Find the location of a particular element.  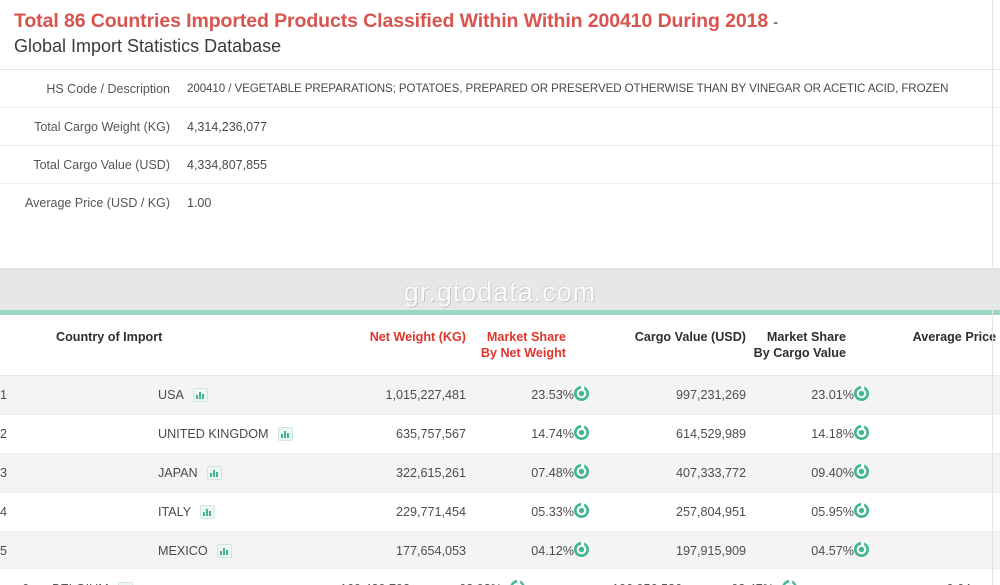

col-header-spacer-cargo is located at coordinates (865, 345).